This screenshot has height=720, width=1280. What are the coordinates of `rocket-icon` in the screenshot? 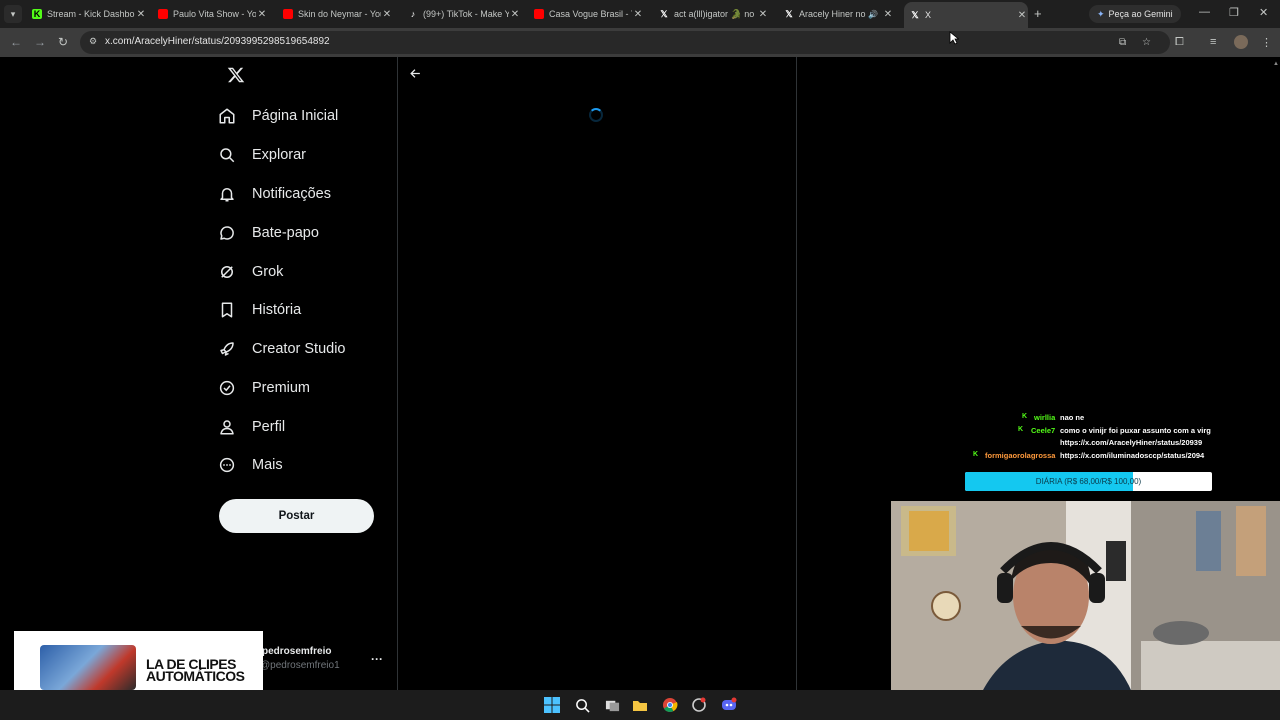 It's located at (235, 349).